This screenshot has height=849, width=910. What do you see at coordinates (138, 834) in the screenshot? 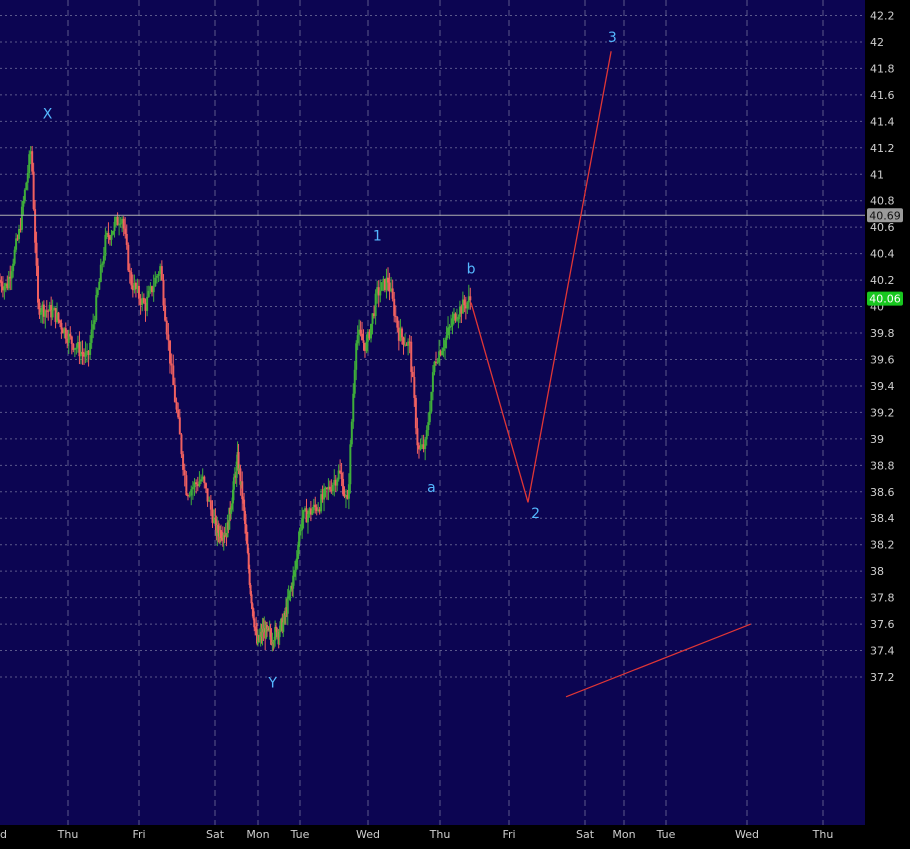
I see `x-tick-label: Fri` at bounding box center [138, 834].